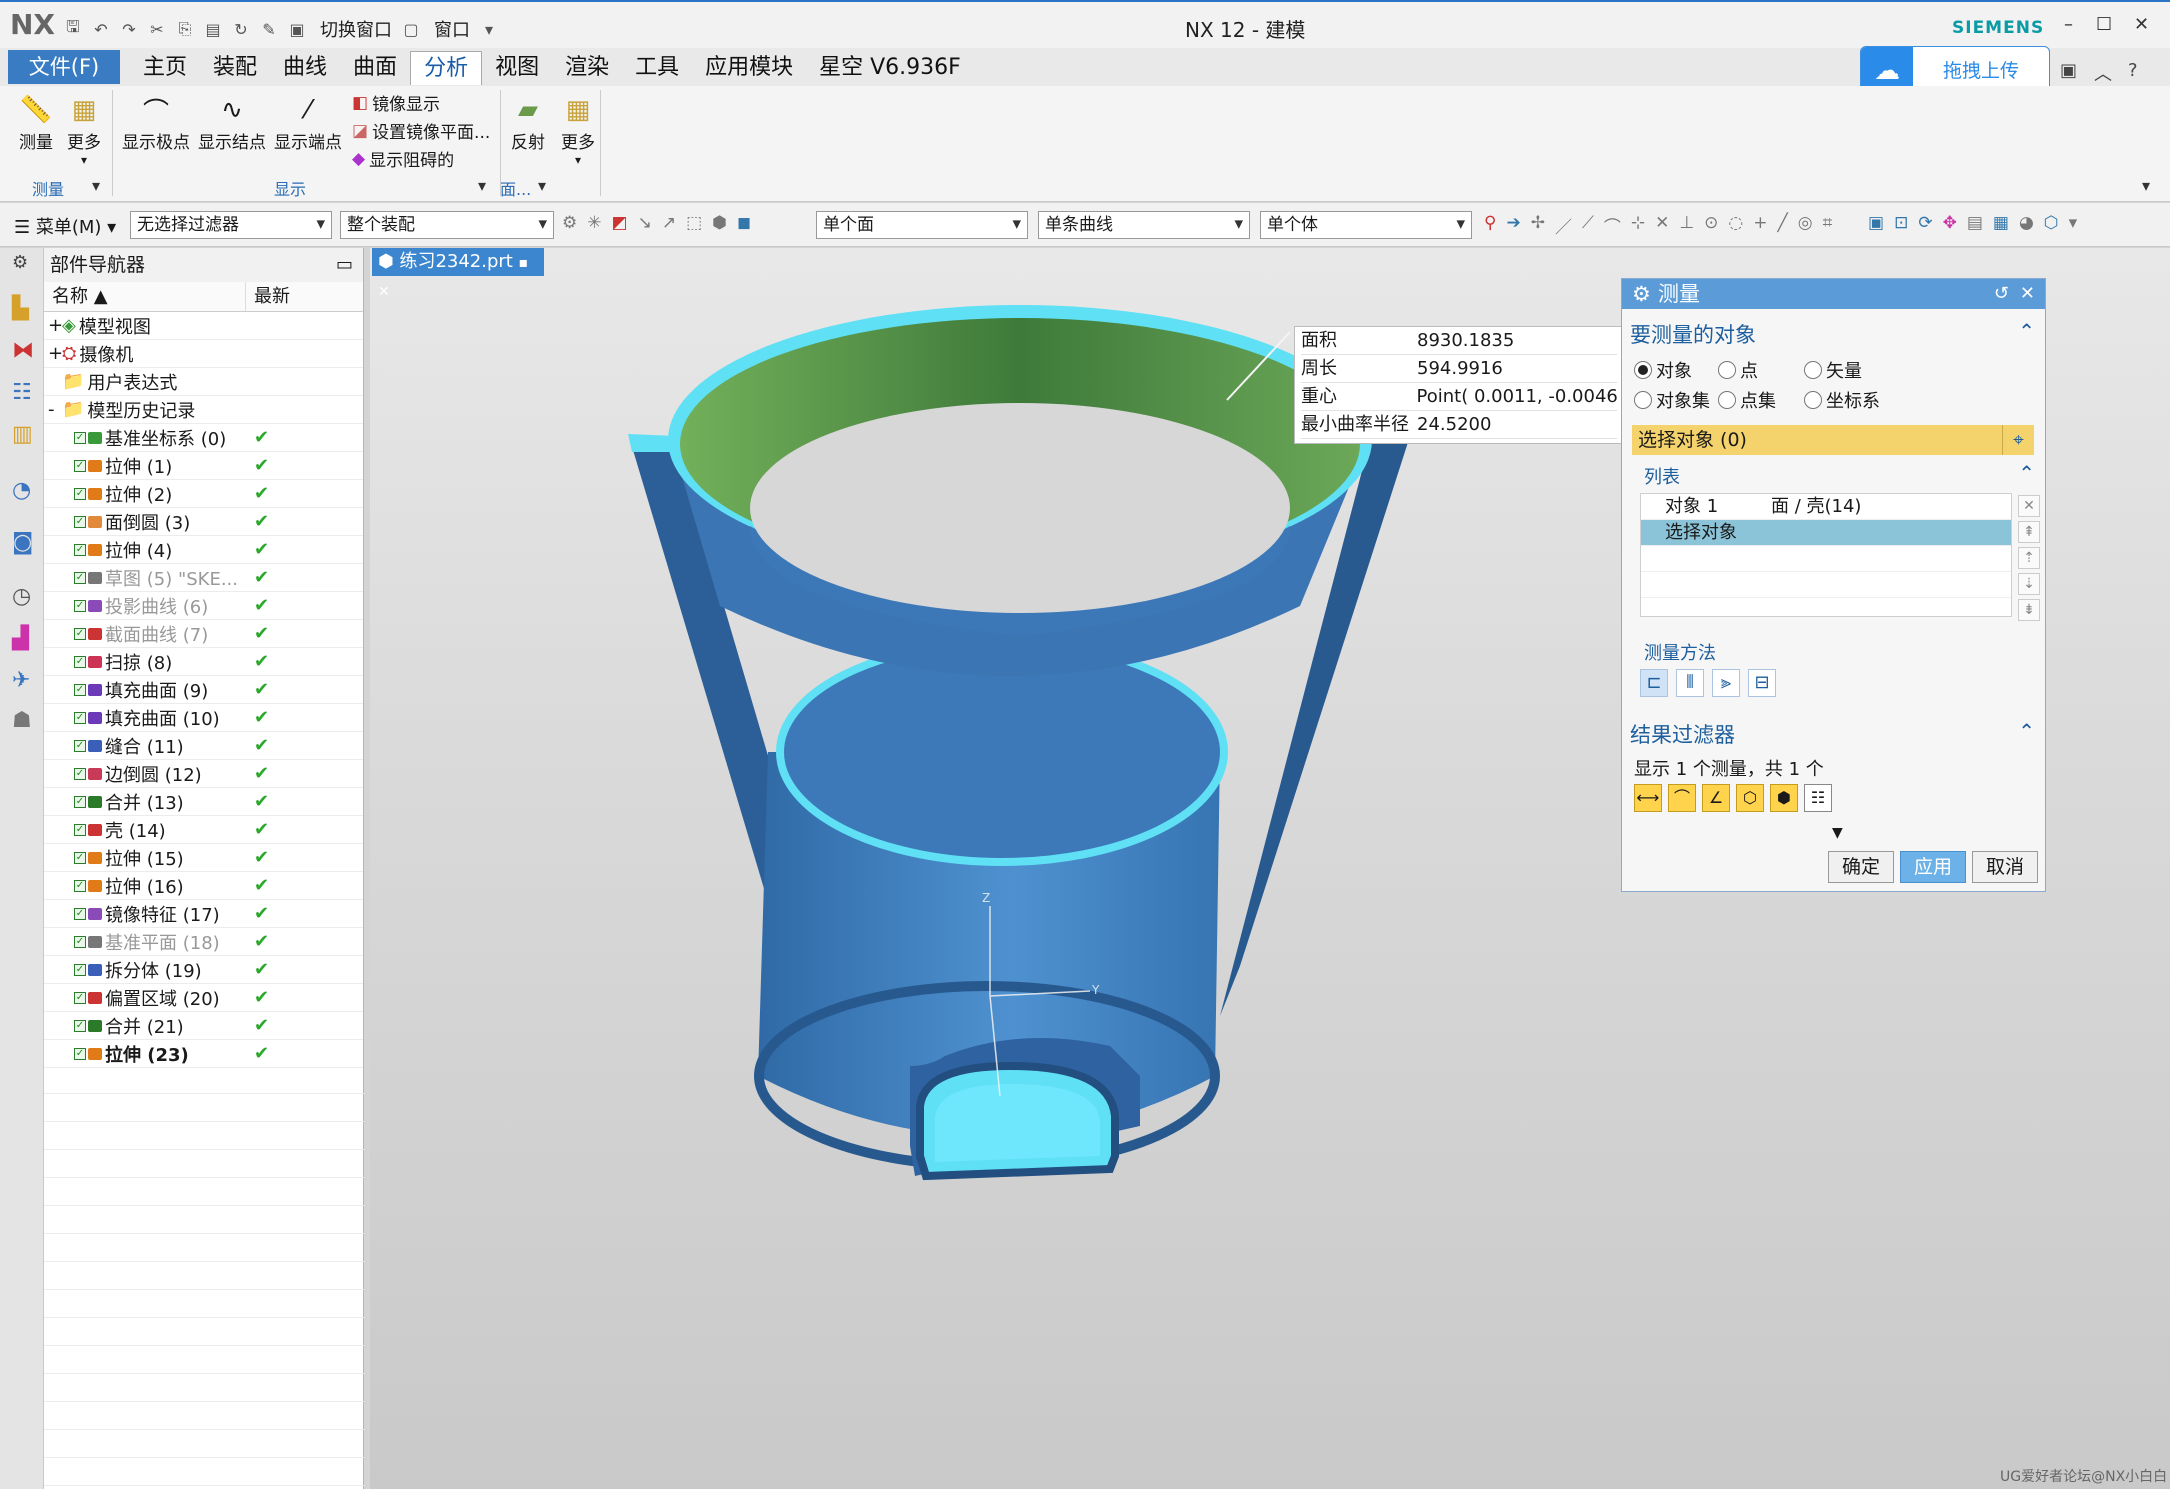 The image size is (2170, 1489). Describe the element at coordinates (2029, 532) in the screenshot. I see `move-top-icon: ⇞` at that location.